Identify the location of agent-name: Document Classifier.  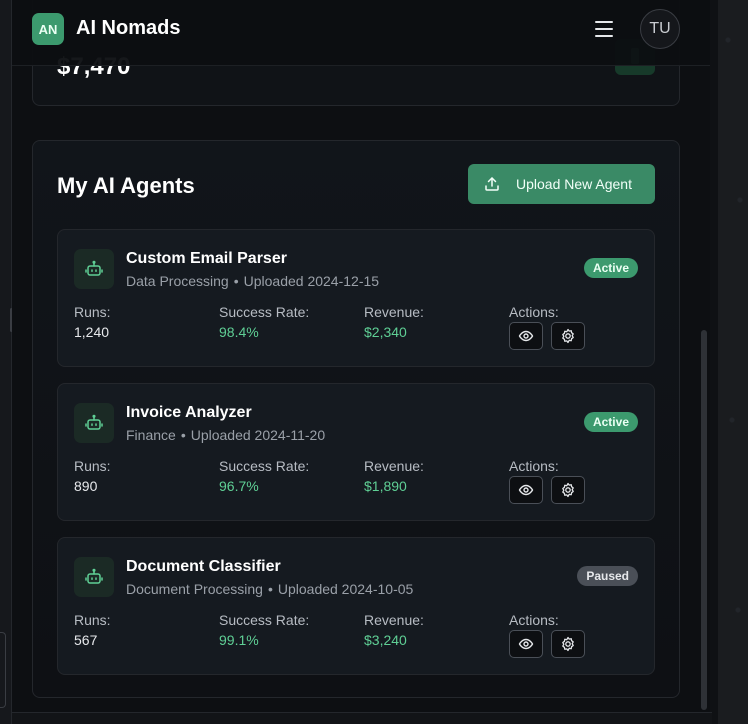
(203, 567).